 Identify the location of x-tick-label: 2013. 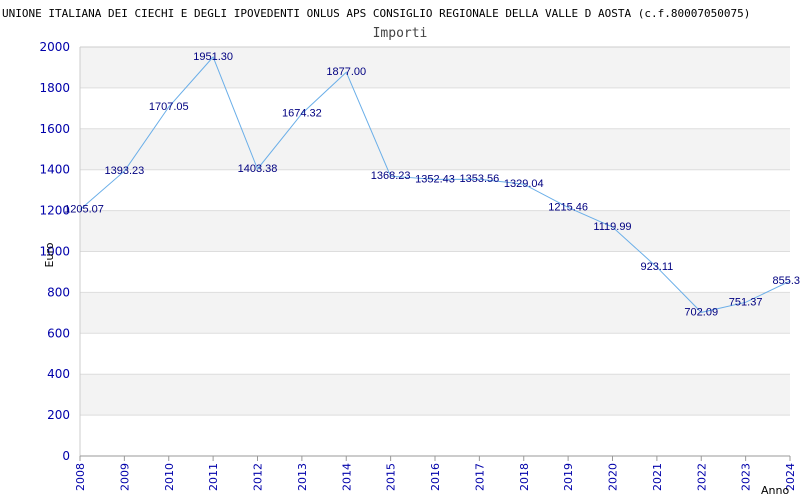
(302, 477).